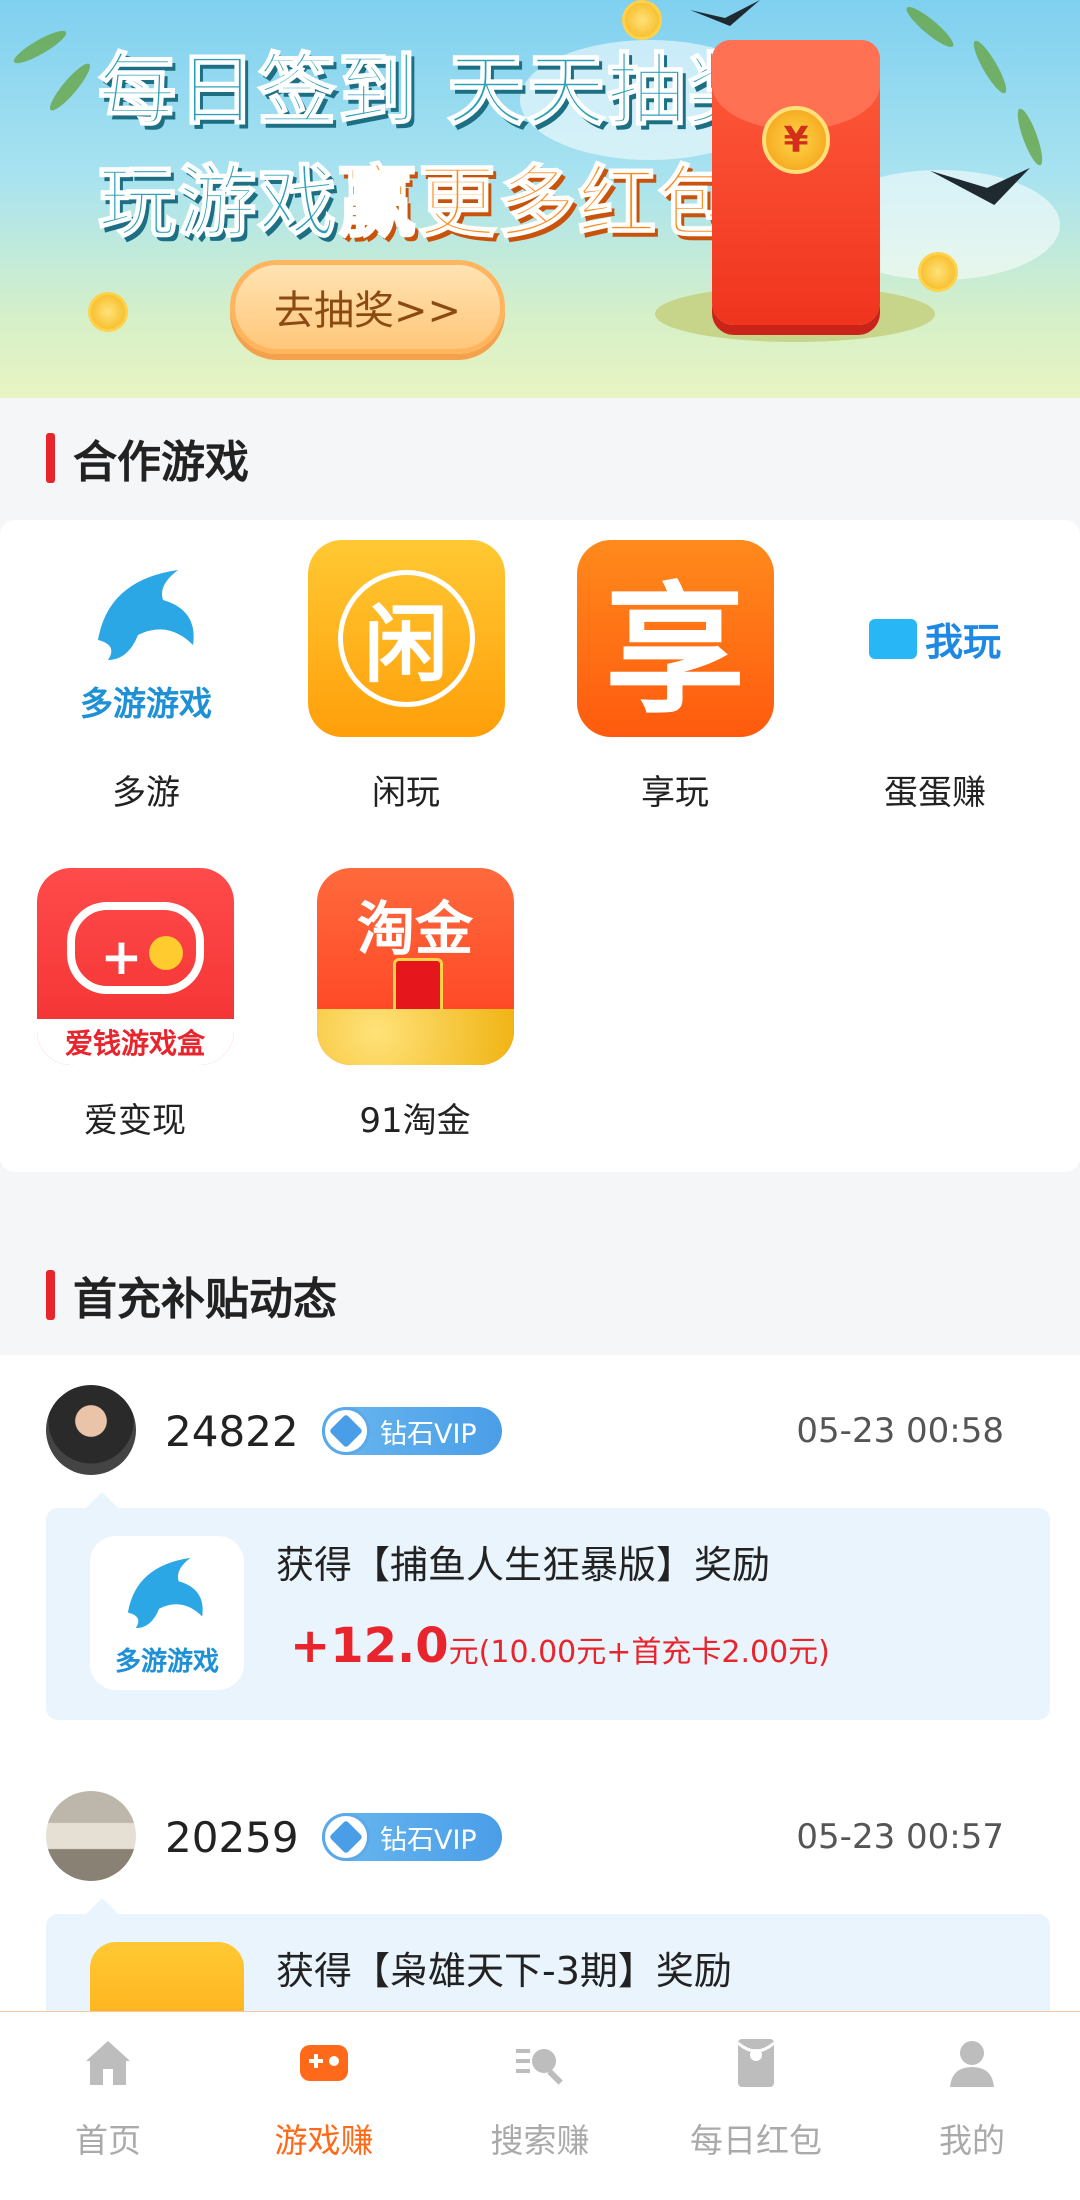 The width and height of the screenshot is (1080, 2200). Describe the element at coordinates (523, 1565) in the screenshot. I see `reward-text: 获得【捕鱼人生狂暴版】奖励` at that location.